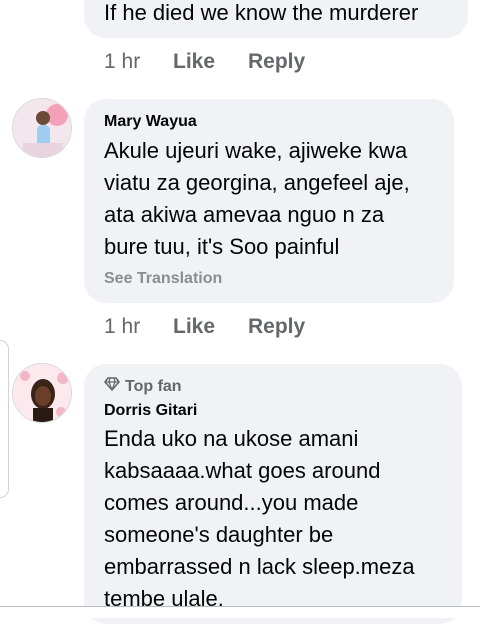  I want to click on comment-text-line: comes around...you made, so click(231, 502).